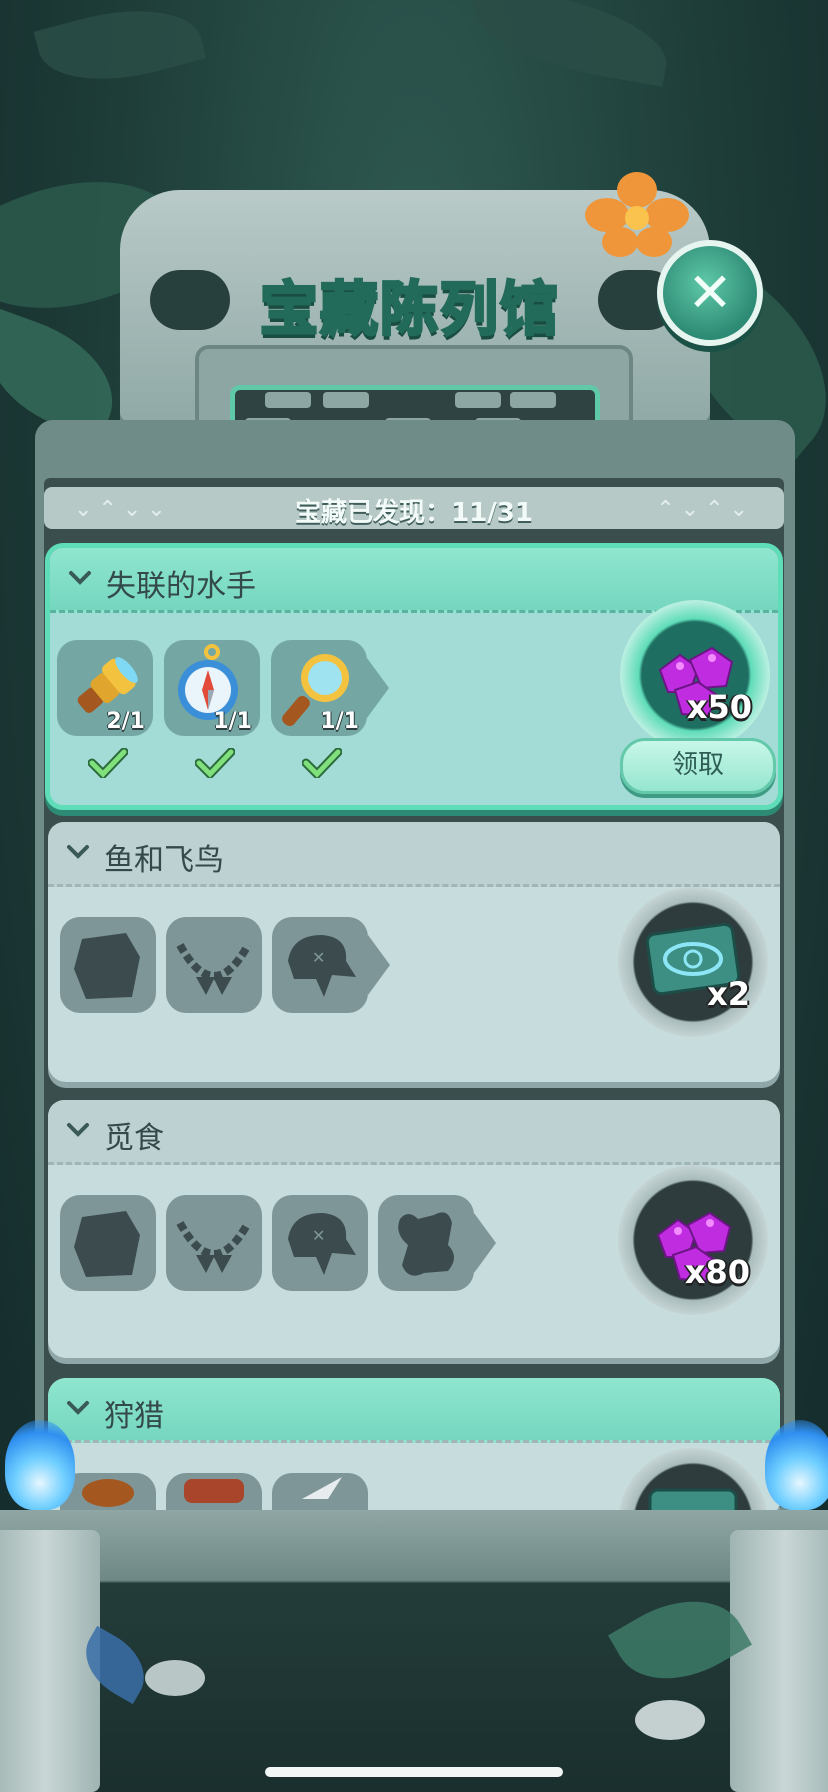  Describe the element at coordinates (414, 508) in the screenshot. I see `discovered-banner: ⌄⌃⌄⌄ 宝藏已发现：11/31 ⌃⌄⌃⌄` at that location.